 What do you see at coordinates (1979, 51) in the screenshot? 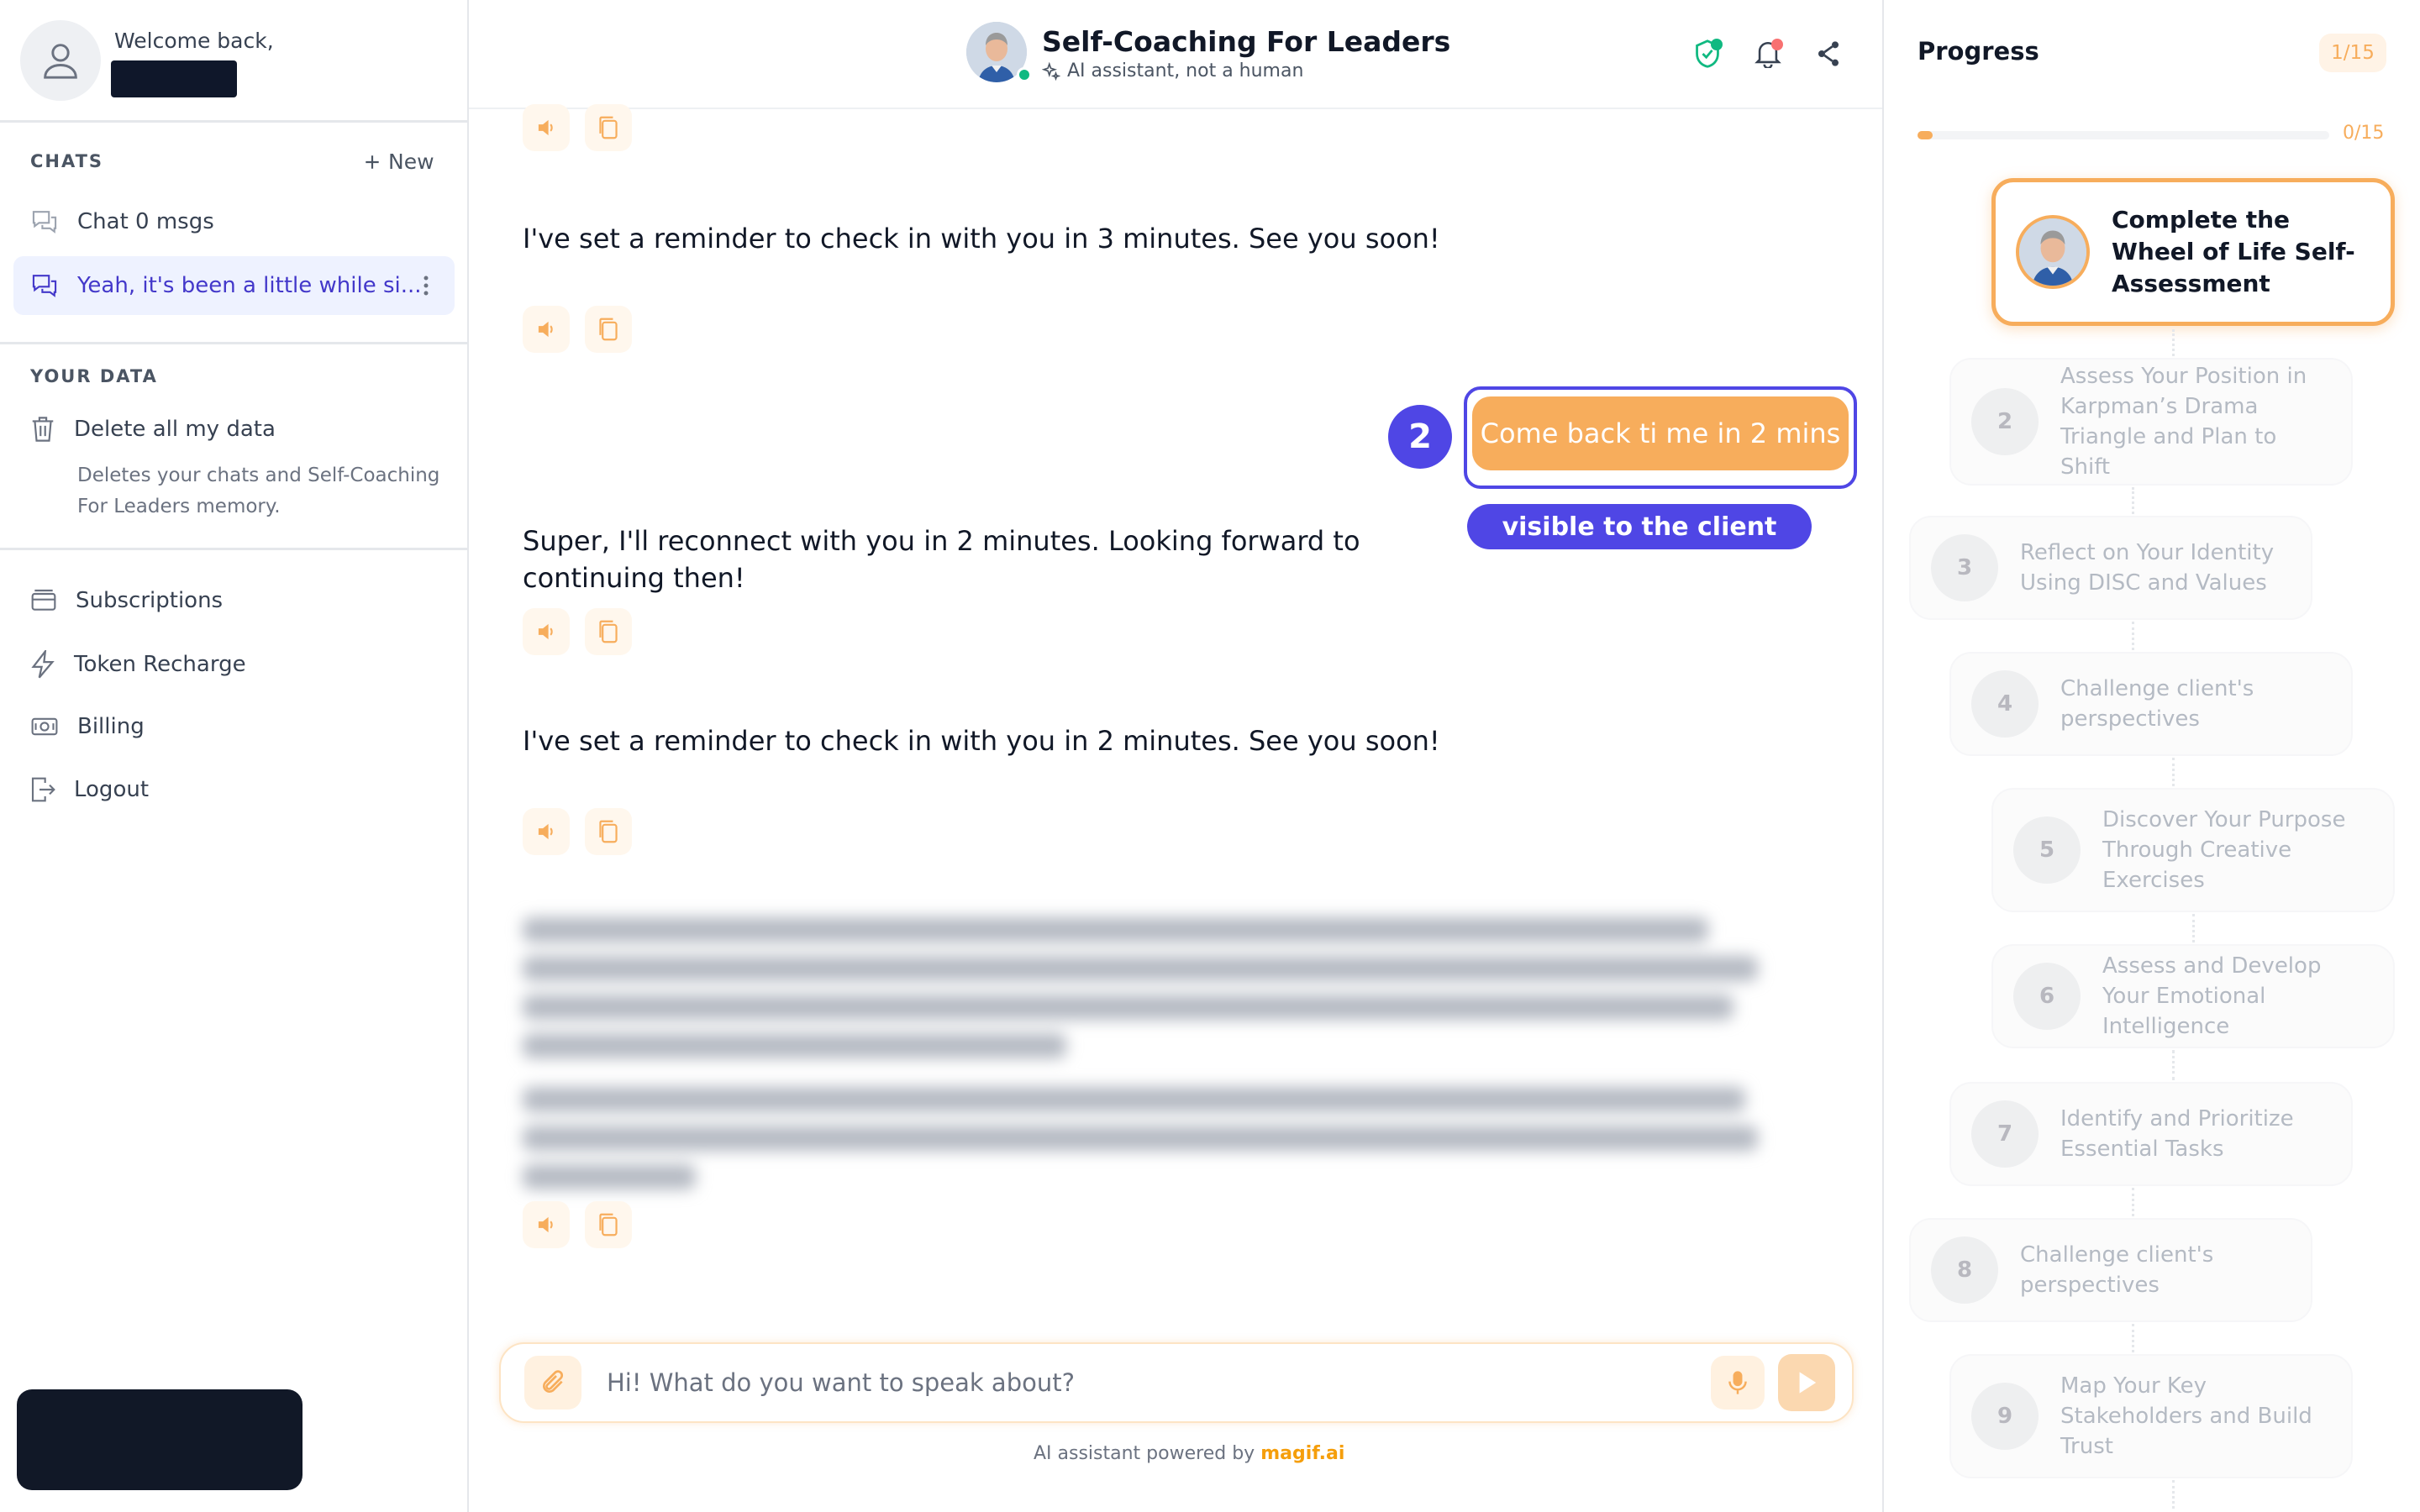
I see `progress-title: Progress` at bounding box center [1979, 51].